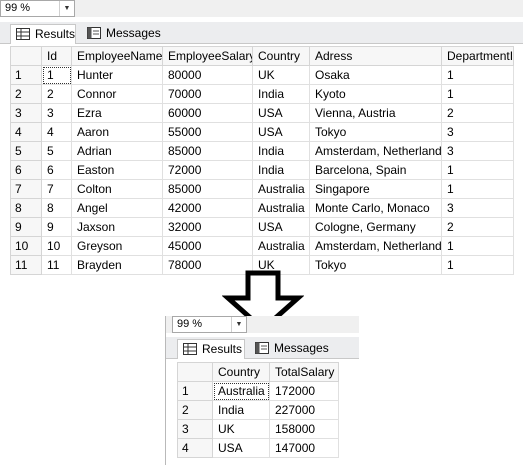 This screenshot has width=523, height=465. Describe the element at coordinates (304, 448) in the screenshot. I see `table-cell: 147000` at that location.